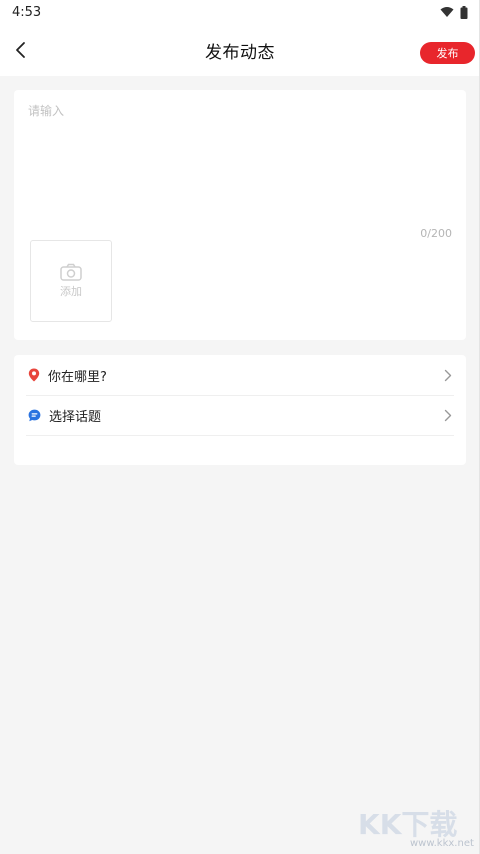  Describe the element at coordinates (240, 415) in the screenshot. I see `topic-option: 选择话题` at that location.